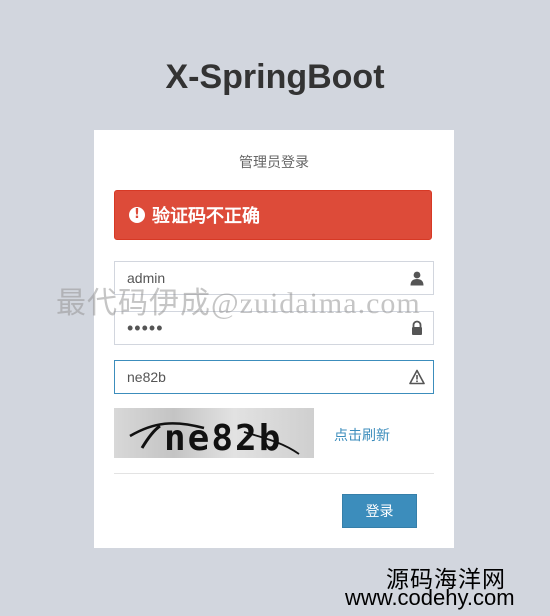 The height and width of the screenshot is (616, 550). I want to click on error-message: 验证码不正确, so click(206, 216).